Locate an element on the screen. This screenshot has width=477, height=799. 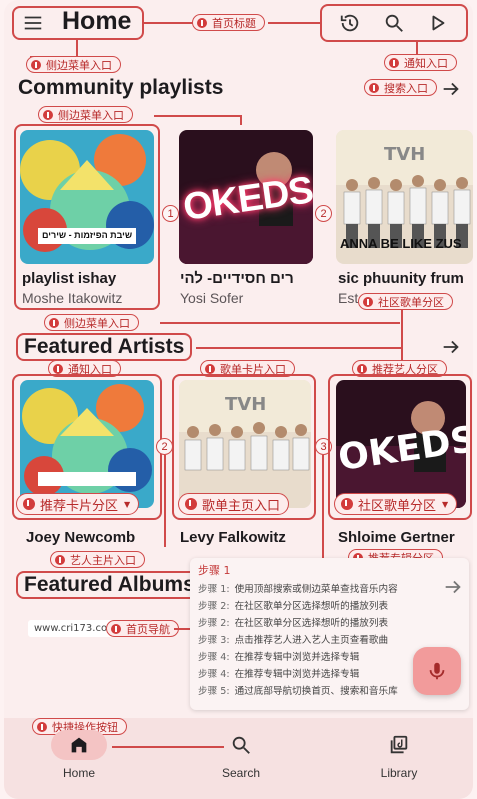
community-playlists-title: Community playlists is located at coordinates (121, 87).